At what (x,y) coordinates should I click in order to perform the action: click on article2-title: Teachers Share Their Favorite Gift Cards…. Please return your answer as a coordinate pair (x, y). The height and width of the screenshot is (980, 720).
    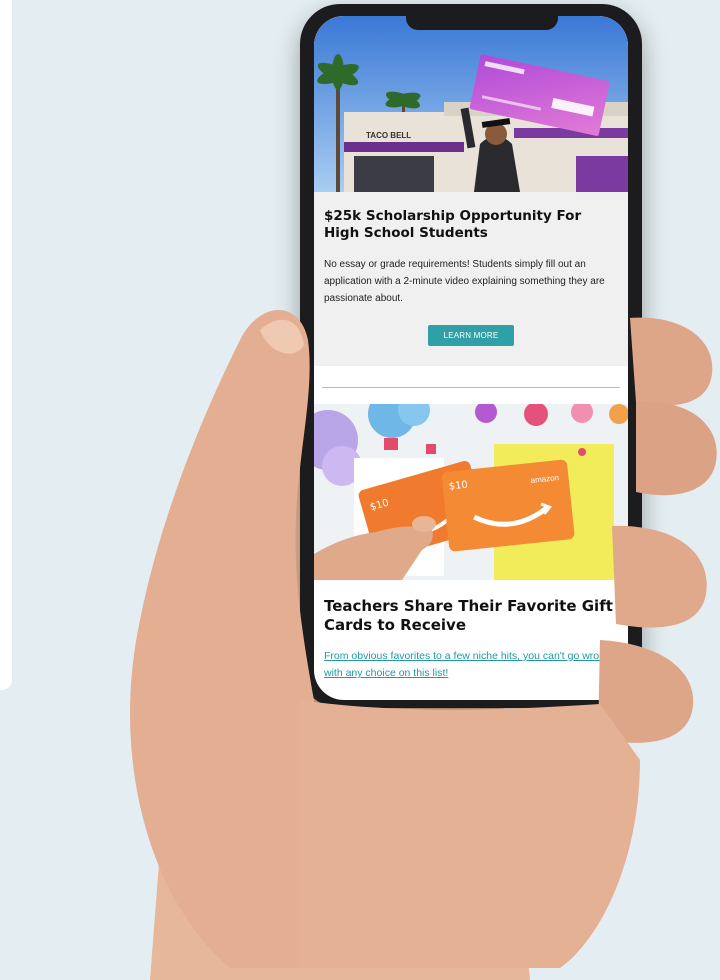
    Looking at the image, I should click on (469, 616).